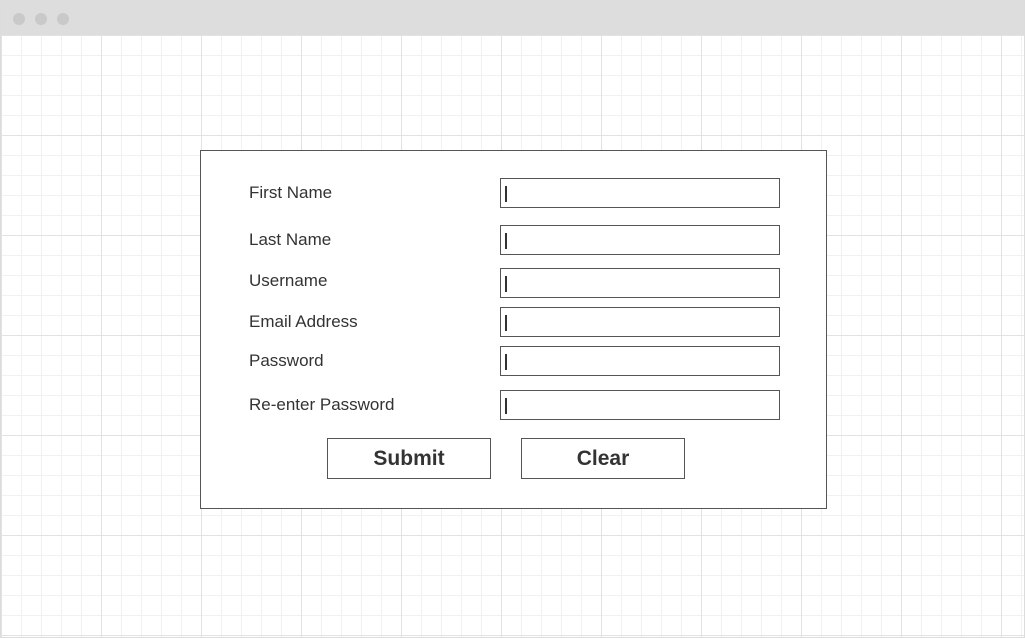 The height and width of the screenshot is (638, 1025). Describe the element at coordinates (640, 322) in the screenshot. I see `email-address-input` at that location.